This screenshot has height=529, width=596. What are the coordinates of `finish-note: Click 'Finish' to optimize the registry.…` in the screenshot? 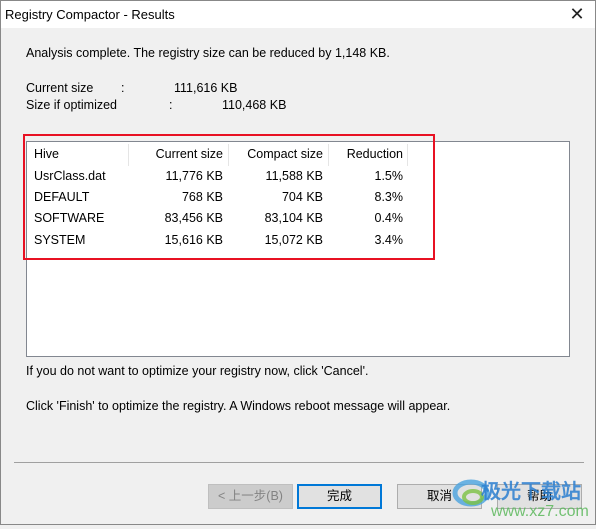 It's located at (238, 406).